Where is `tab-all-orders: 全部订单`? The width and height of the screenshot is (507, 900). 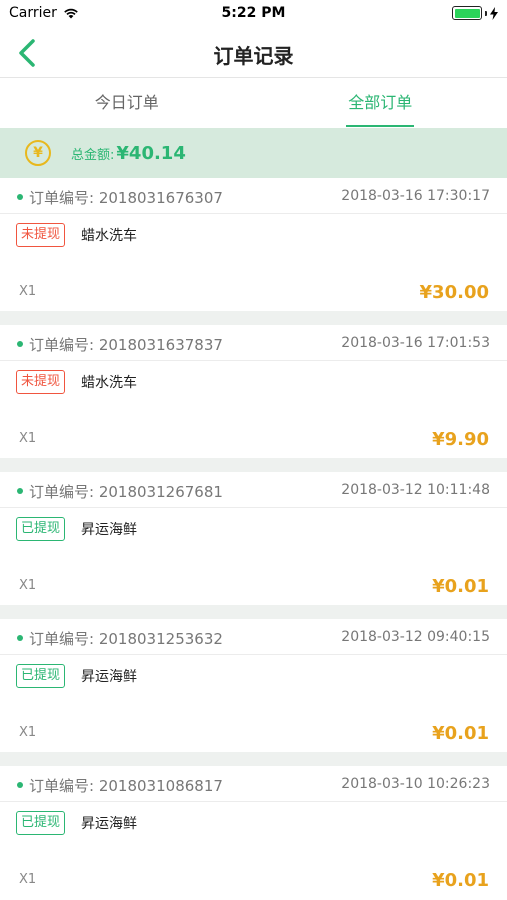
tab-all-orders: 全部订单 is located at coordinates (380, 103).